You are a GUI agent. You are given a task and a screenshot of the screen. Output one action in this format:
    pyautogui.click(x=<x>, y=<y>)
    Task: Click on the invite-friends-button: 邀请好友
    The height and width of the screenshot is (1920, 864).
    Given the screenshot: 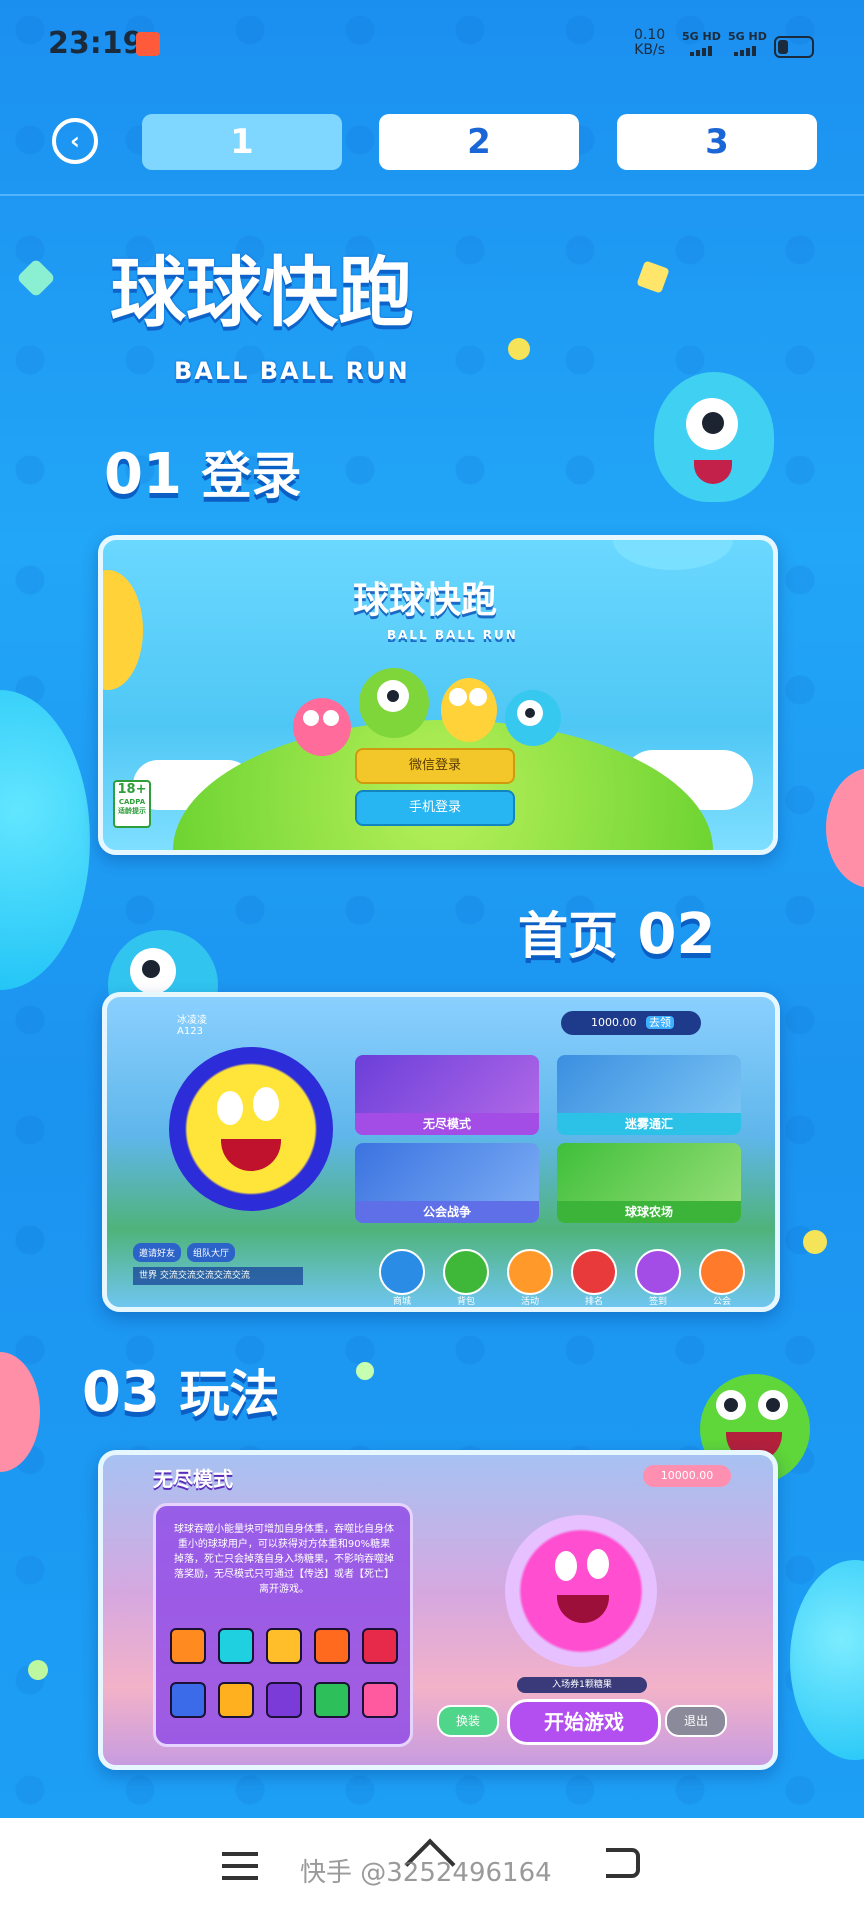 What is the action you would take?
    pyautogui.click(x=157, y=1252)
    